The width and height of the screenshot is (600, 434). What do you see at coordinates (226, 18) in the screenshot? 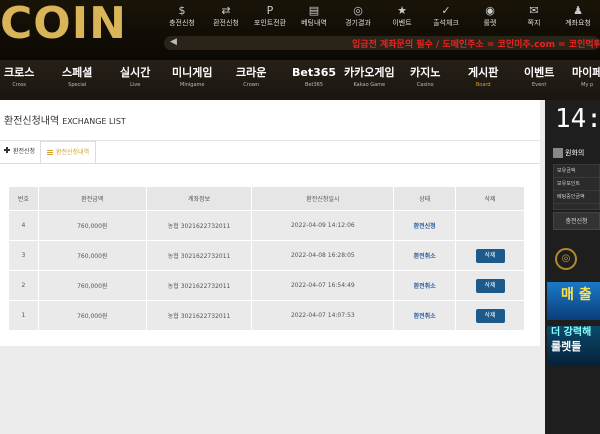
I see `top-menu-exchange: ⇄ 환전신청` at bounding box center [226, 18].